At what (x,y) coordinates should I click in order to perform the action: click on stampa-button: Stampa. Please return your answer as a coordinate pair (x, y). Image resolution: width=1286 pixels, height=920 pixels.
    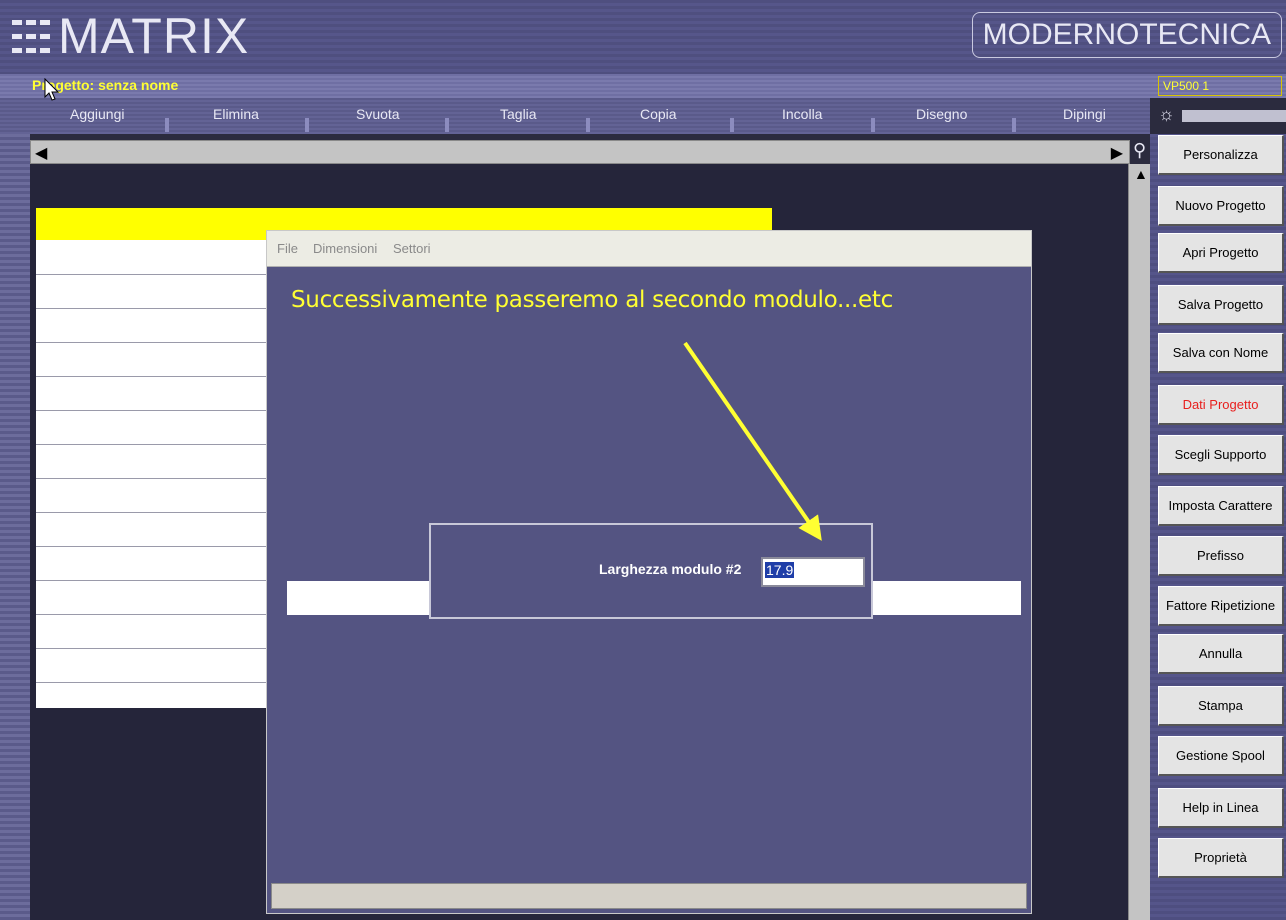
    Looking at the image, I should click on (1221, 706).